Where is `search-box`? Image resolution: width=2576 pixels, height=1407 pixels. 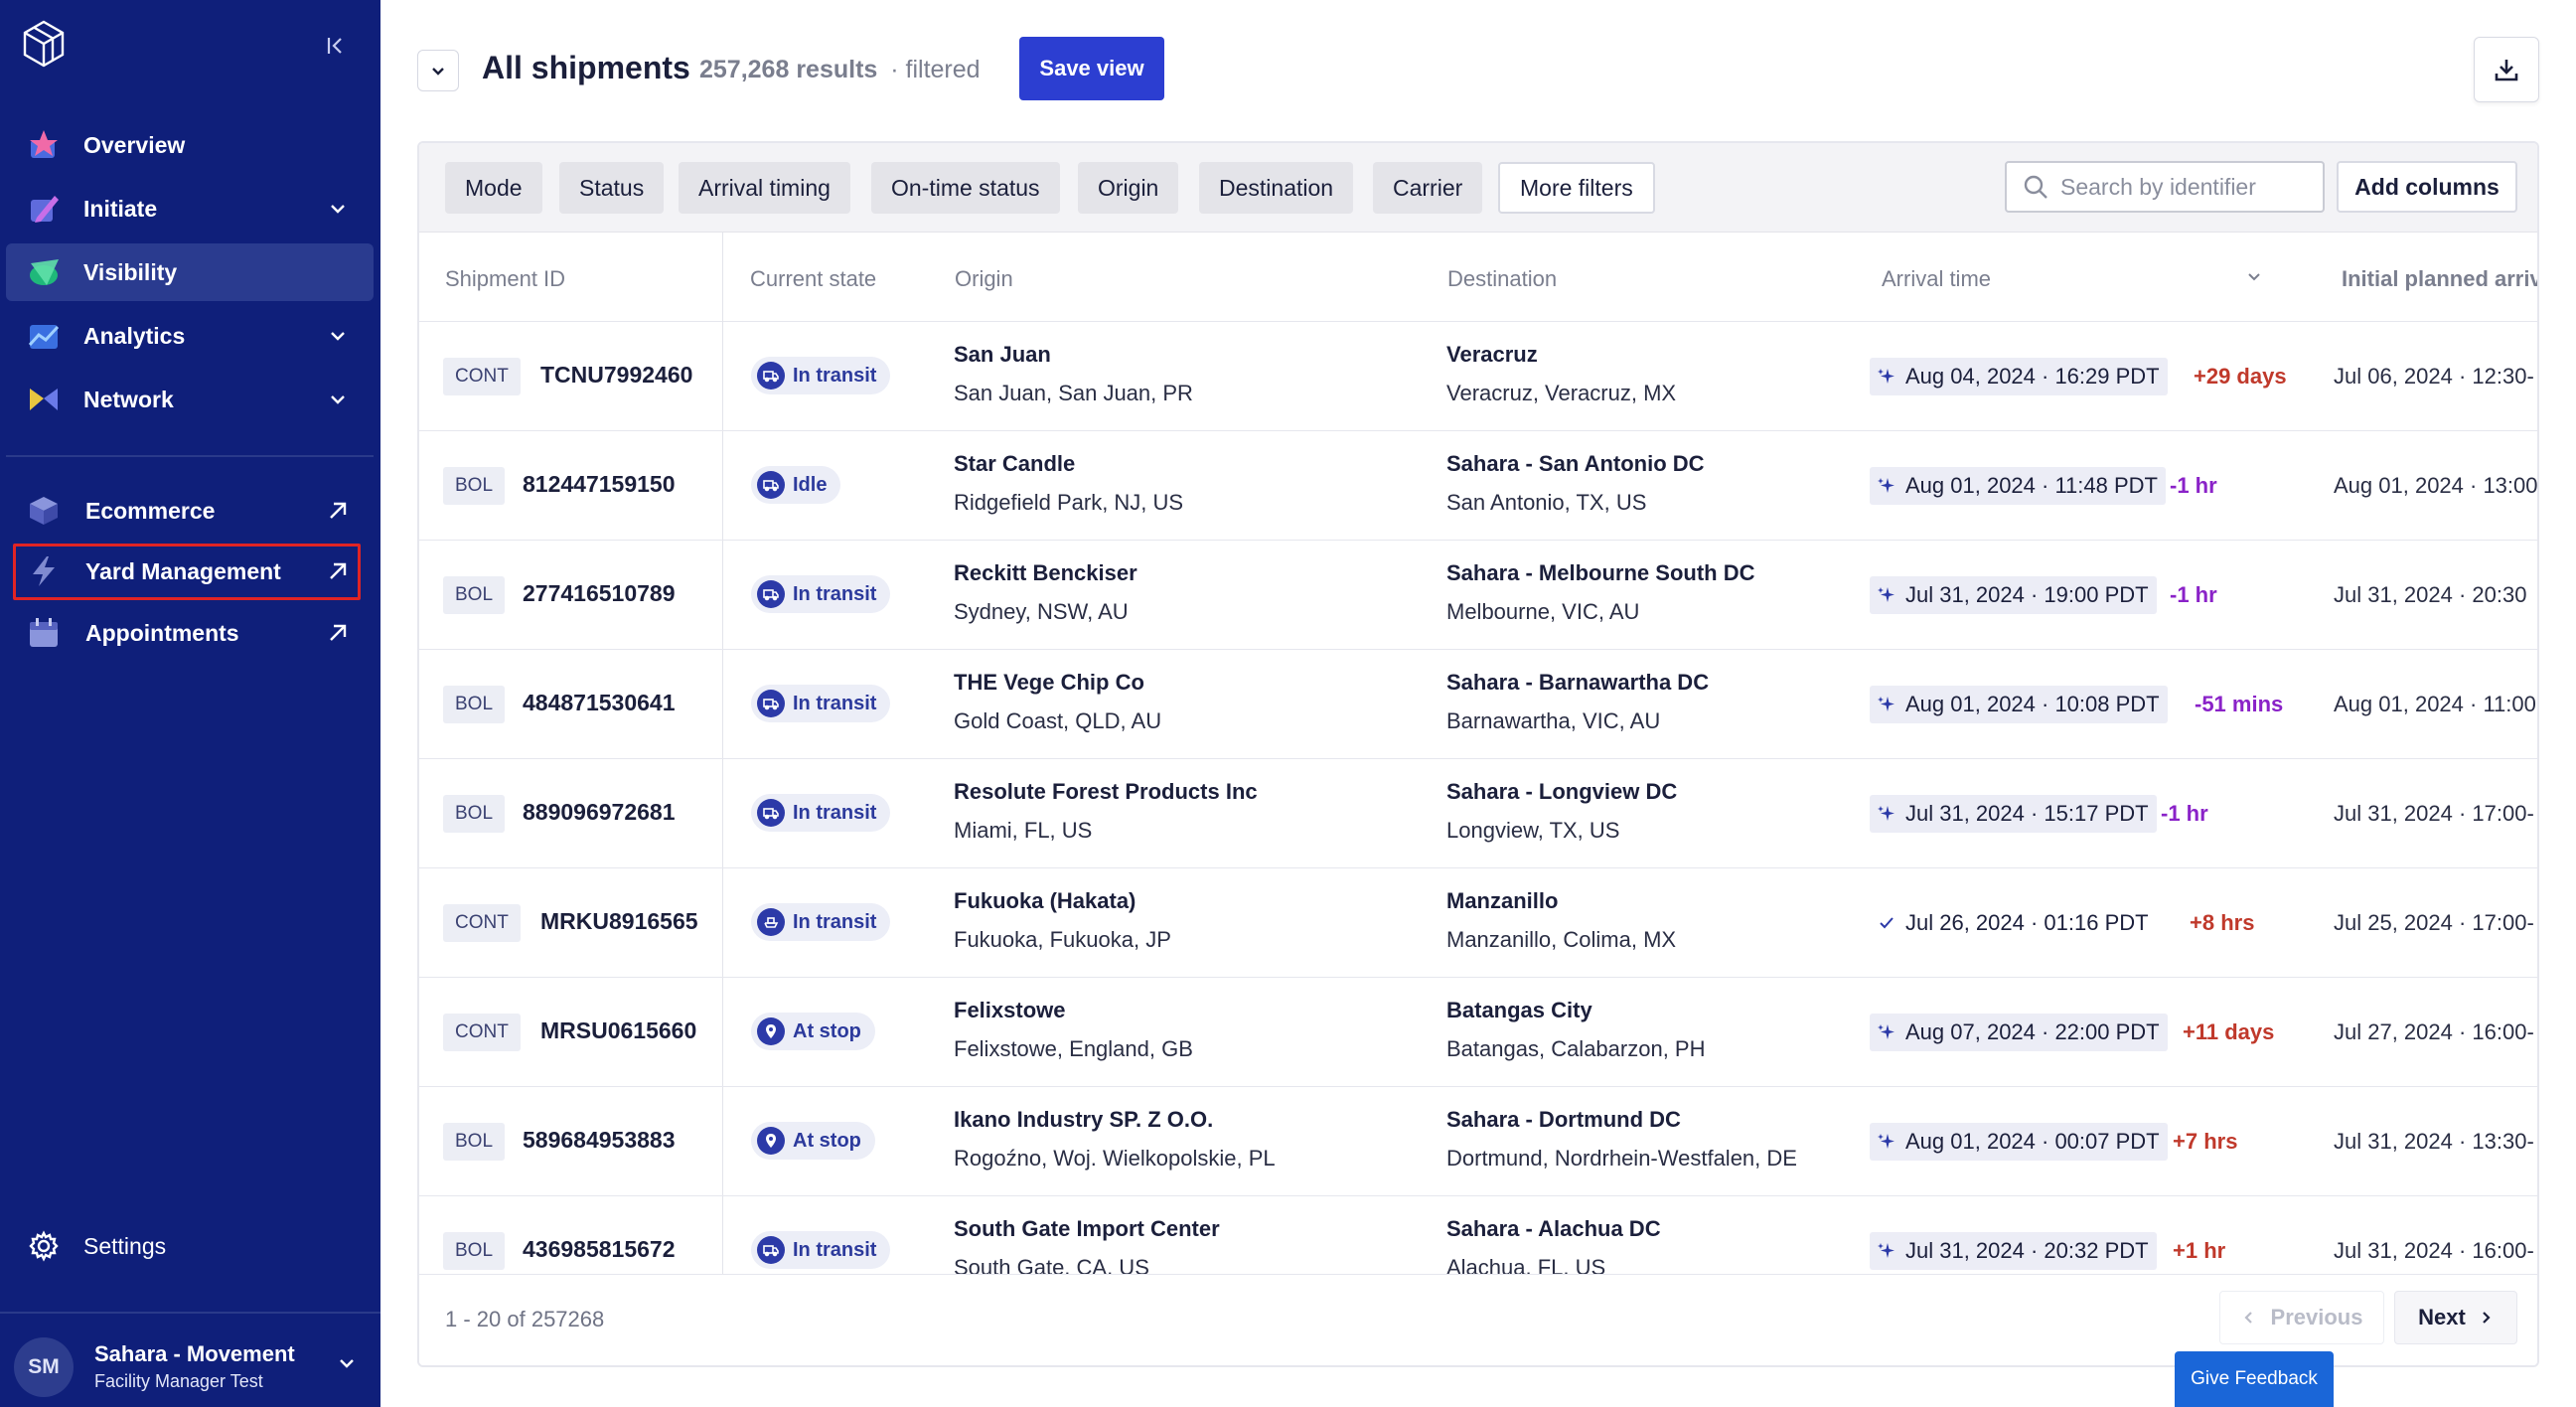 search-box is located at coordinates (2165, 187).